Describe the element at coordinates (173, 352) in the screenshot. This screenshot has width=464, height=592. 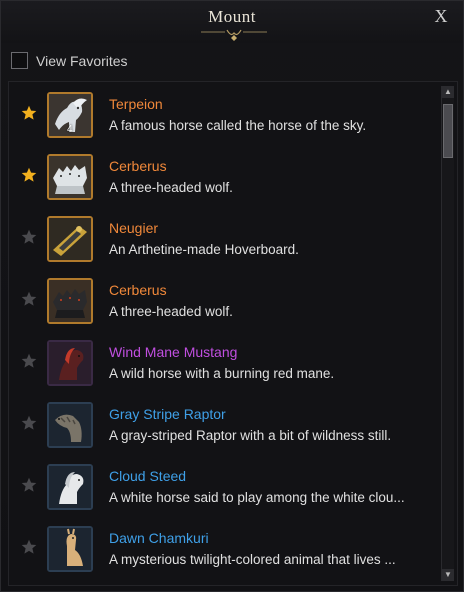
I see `mount-name: Wind Mane Mustang` at that location.